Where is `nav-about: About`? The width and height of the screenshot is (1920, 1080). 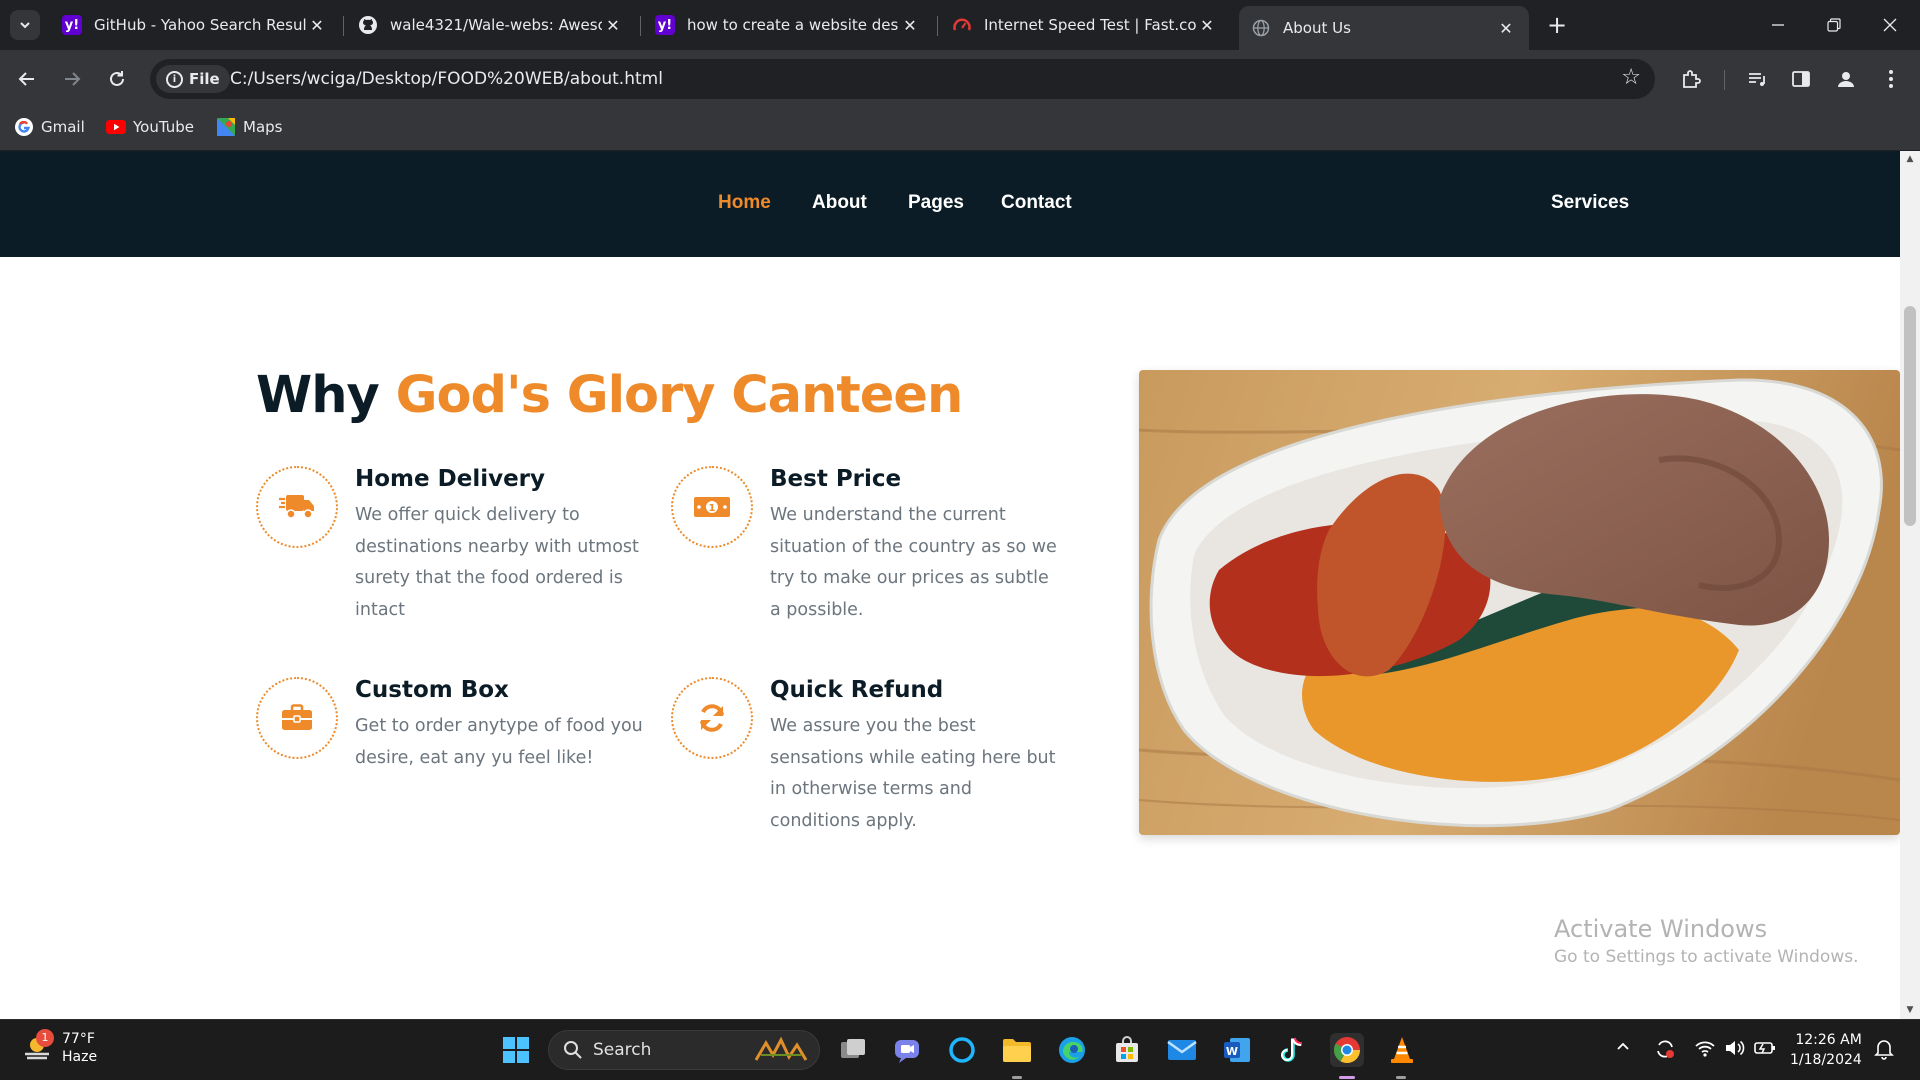
nav-about: About is located at coordinates (839, 203).